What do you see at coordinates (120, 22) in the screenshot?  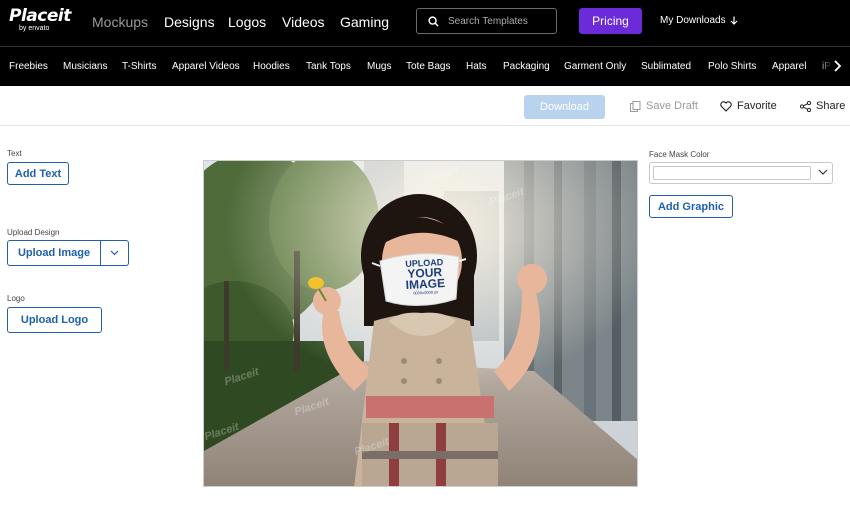 I see `nav-mockups: Mockups` at bounding box center [120, 22].